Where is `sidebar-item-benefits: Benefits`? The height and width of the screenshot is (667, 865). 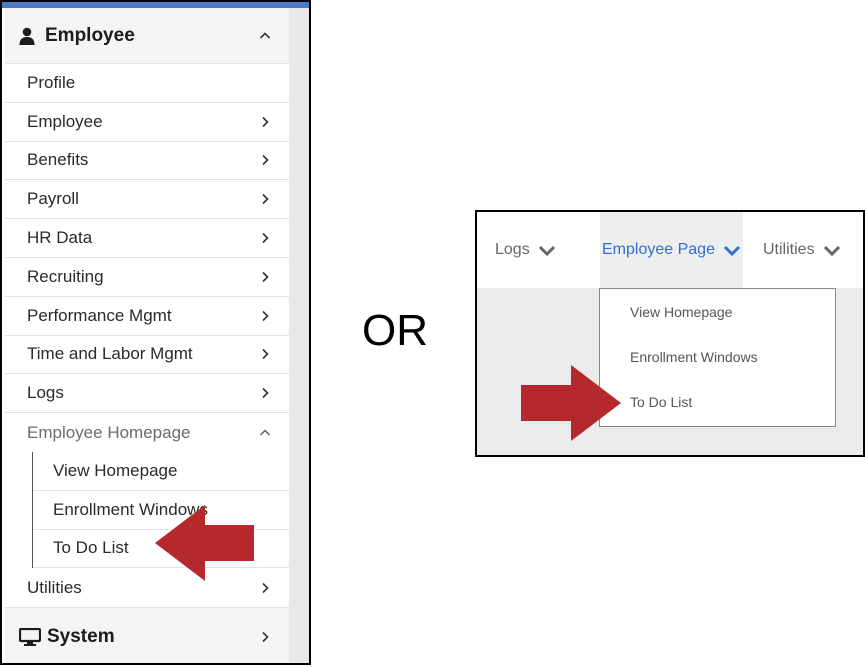 sidebar-item-benefits: Benefits is located at coordinates (147, 161).